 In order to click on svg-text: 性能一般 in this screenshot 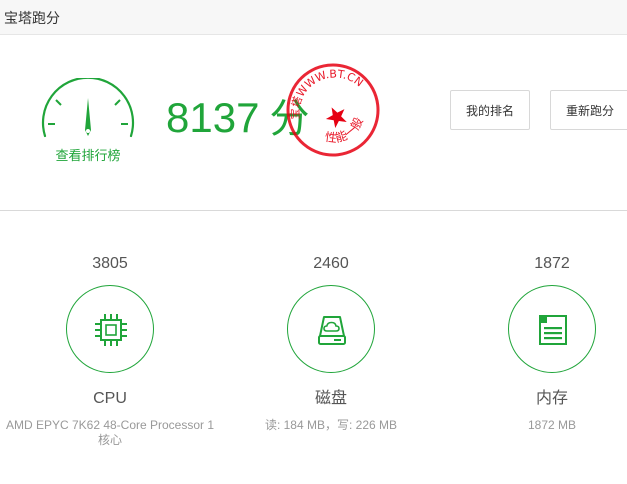, I will do `click(344, 132)`.